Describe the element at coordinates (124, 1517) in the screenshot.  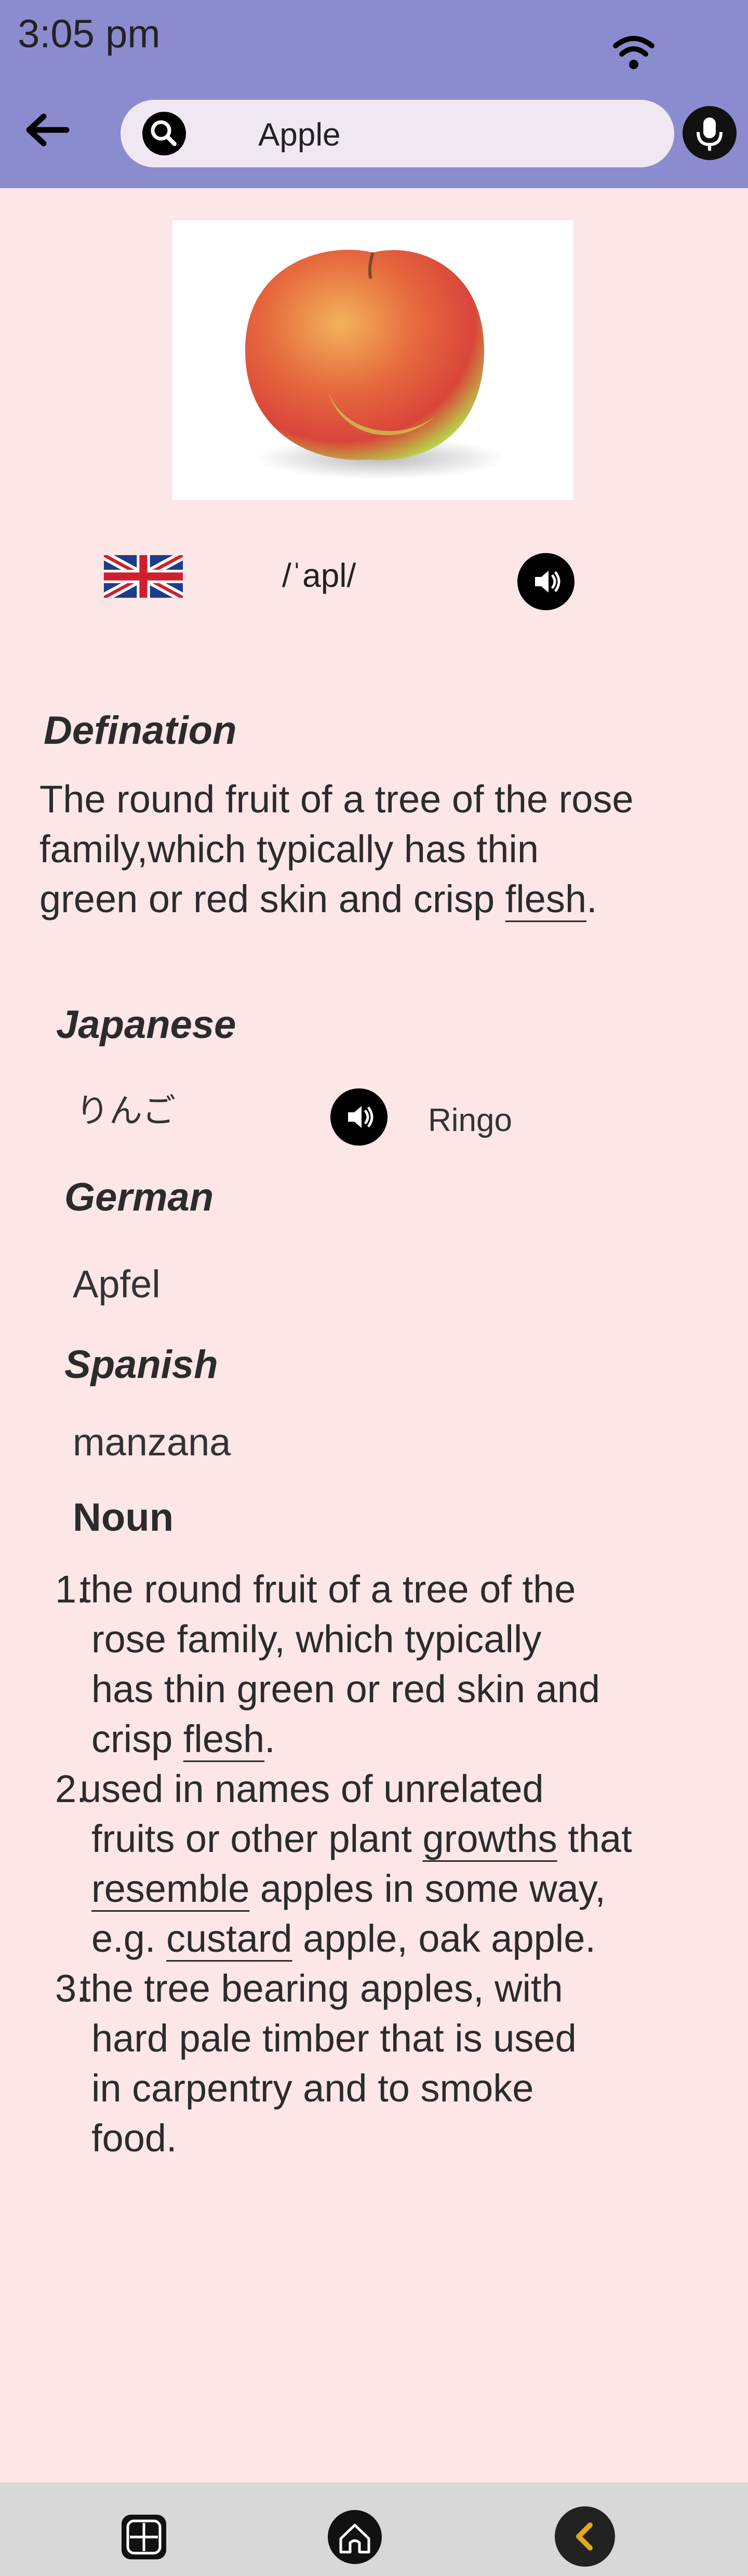
I see `noun-heading: Noun` at that location.